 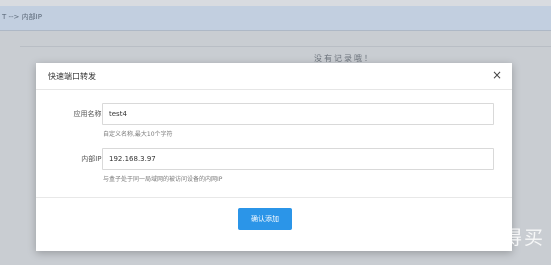 I want to click on app-name-hint: 自定义名称,最大10个字符, so click(x=138, y=134).